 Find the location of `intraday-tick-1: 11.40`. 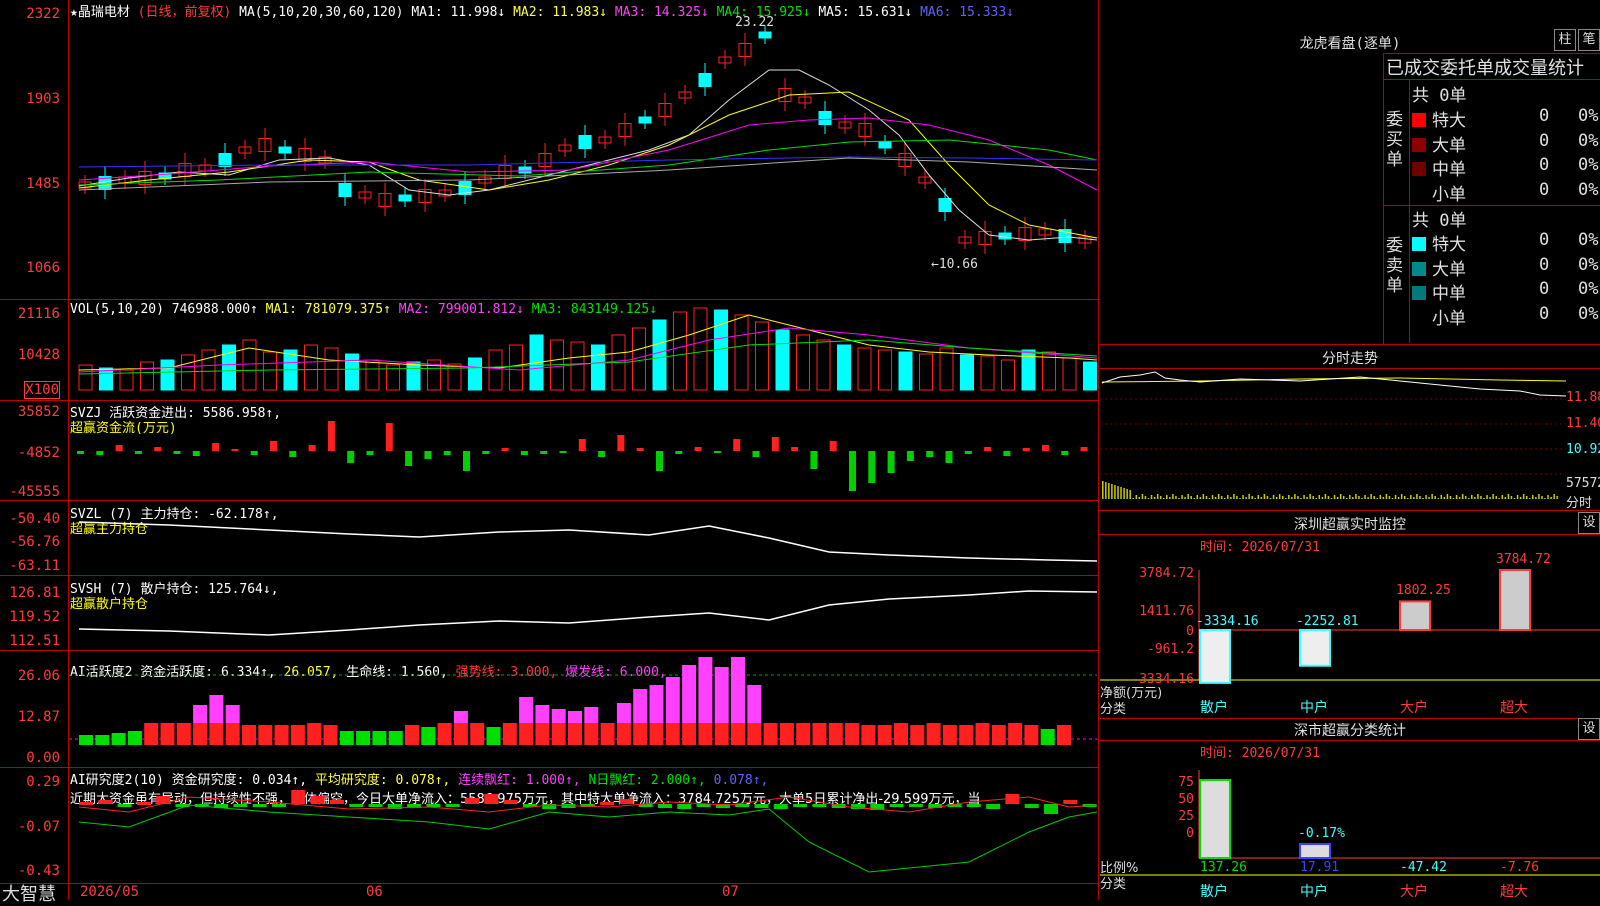

intraday-tick-1: 11.40 is located at coordinates (1583, 423).